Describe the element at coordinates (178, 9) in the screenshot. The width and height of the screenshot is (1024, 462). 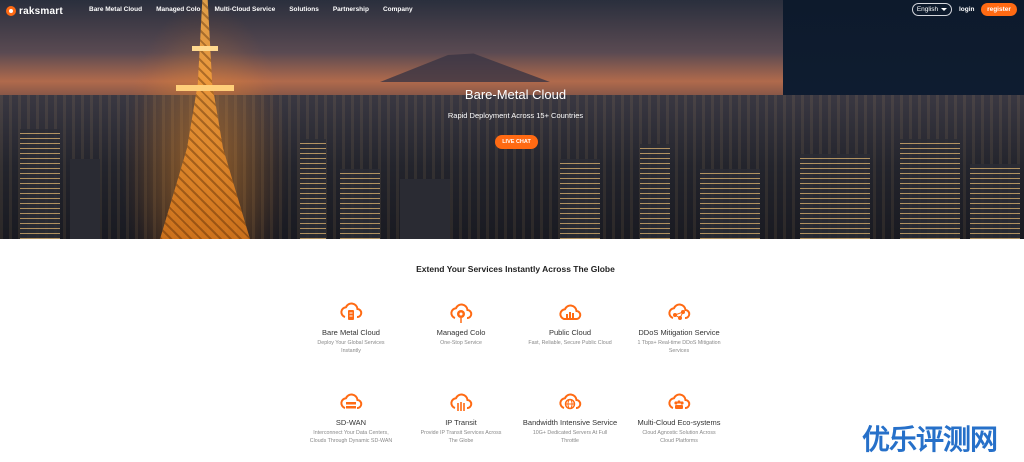
I see `nav-link-managed-colo: Managed Colo` at that location.